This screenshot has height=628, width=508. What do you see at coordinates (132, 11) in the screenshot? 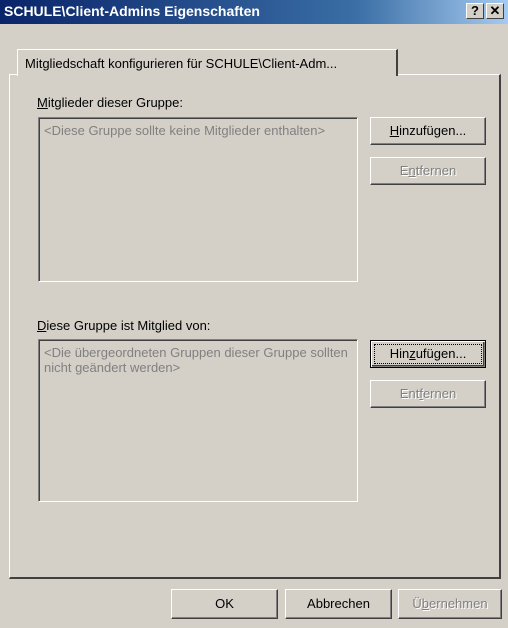
I see `window-title: SCHULE\Client-Admins Eigenschaften` at bounding box center [132, 11].